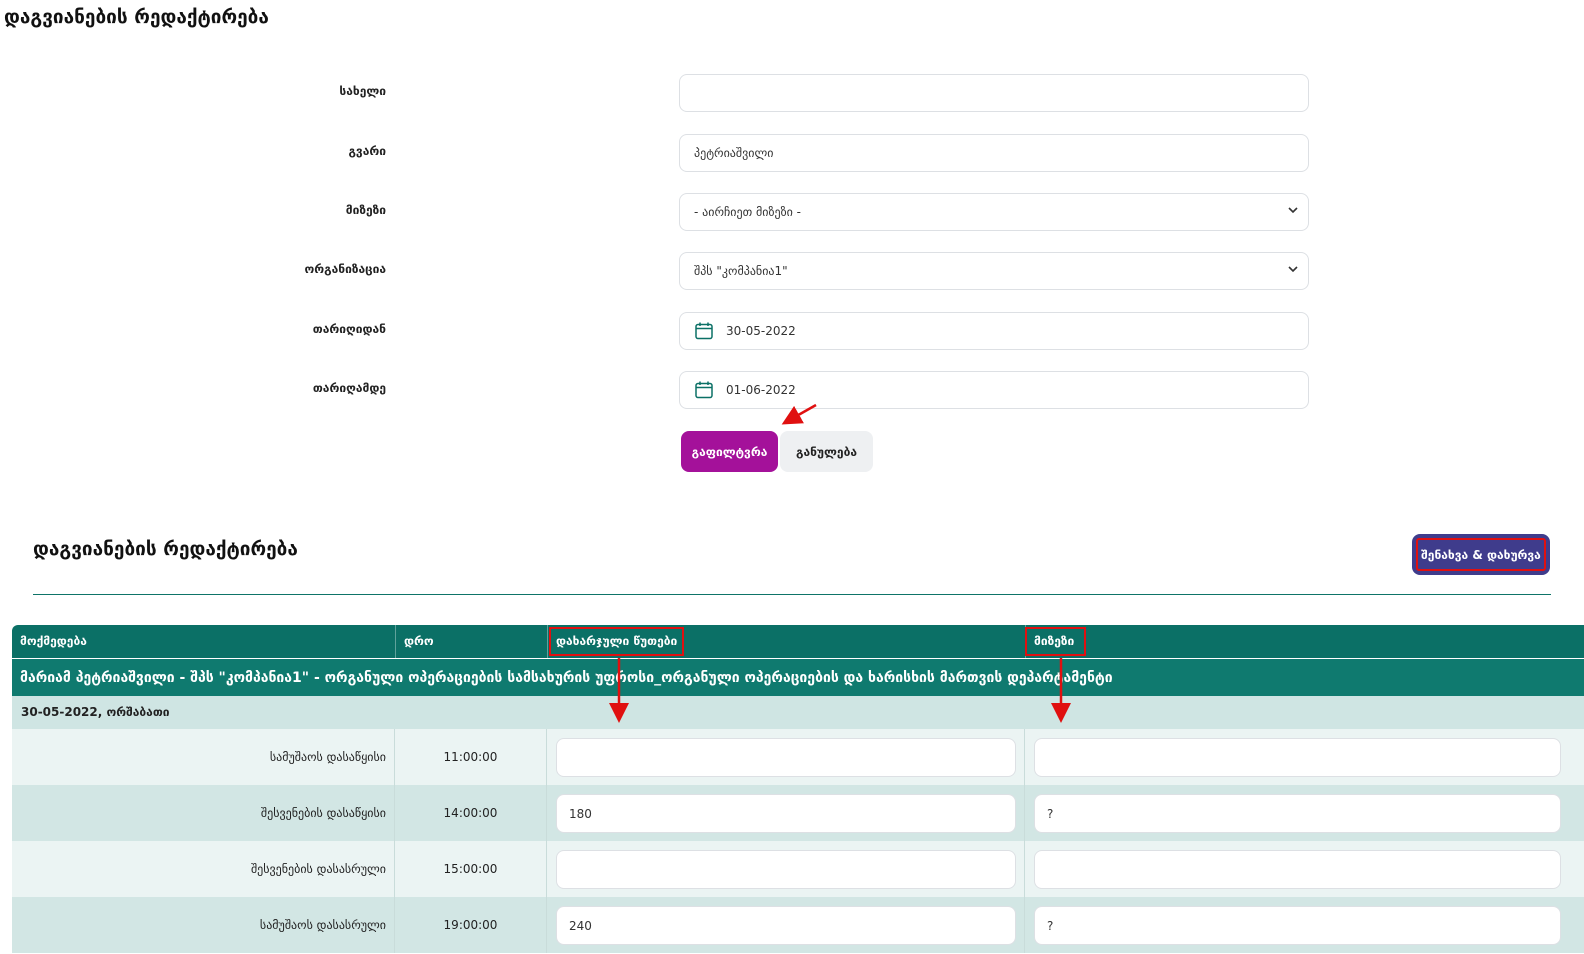 Image resolution: width=1584 pixels, height=954 pixels. What do you see at coordinates (203, 869) in the screenshot?
I see `action-cell: შესვენების დასასრული` at bounding box center [203, 869].